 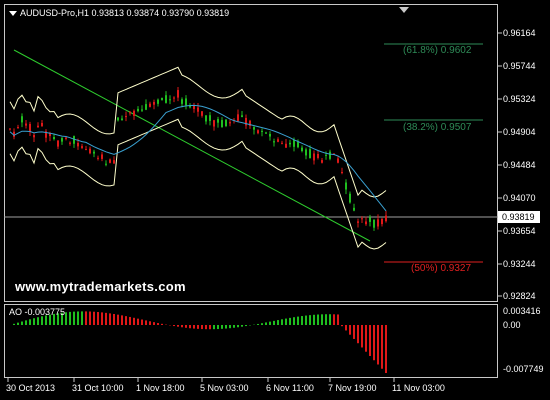 What do you see at coordinates (100, 286) in the screenshot?
I see `watermark-text: www.mytrademarkets.com` at bounding box center [100, 286].